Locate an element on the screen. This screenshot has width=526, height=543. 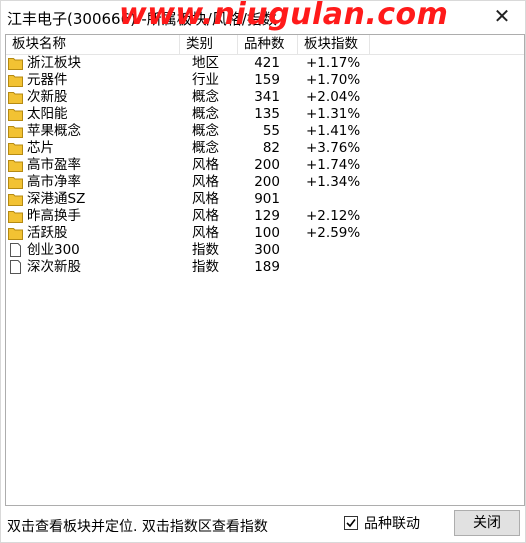
watermark-text: www.niugulan.com is located at coordinates (284, 16).